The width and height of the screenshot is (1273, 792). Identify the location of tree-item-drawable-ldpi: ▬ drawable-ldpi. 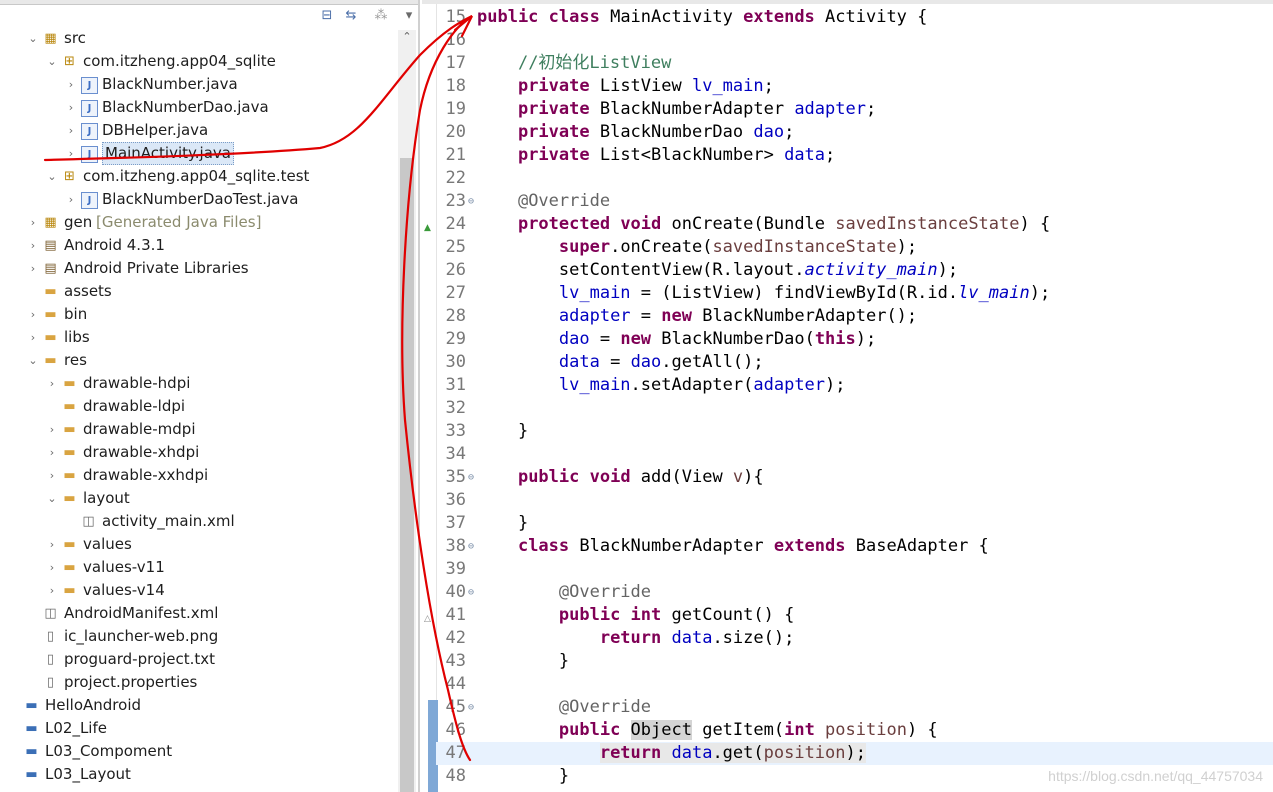
(198, 406).